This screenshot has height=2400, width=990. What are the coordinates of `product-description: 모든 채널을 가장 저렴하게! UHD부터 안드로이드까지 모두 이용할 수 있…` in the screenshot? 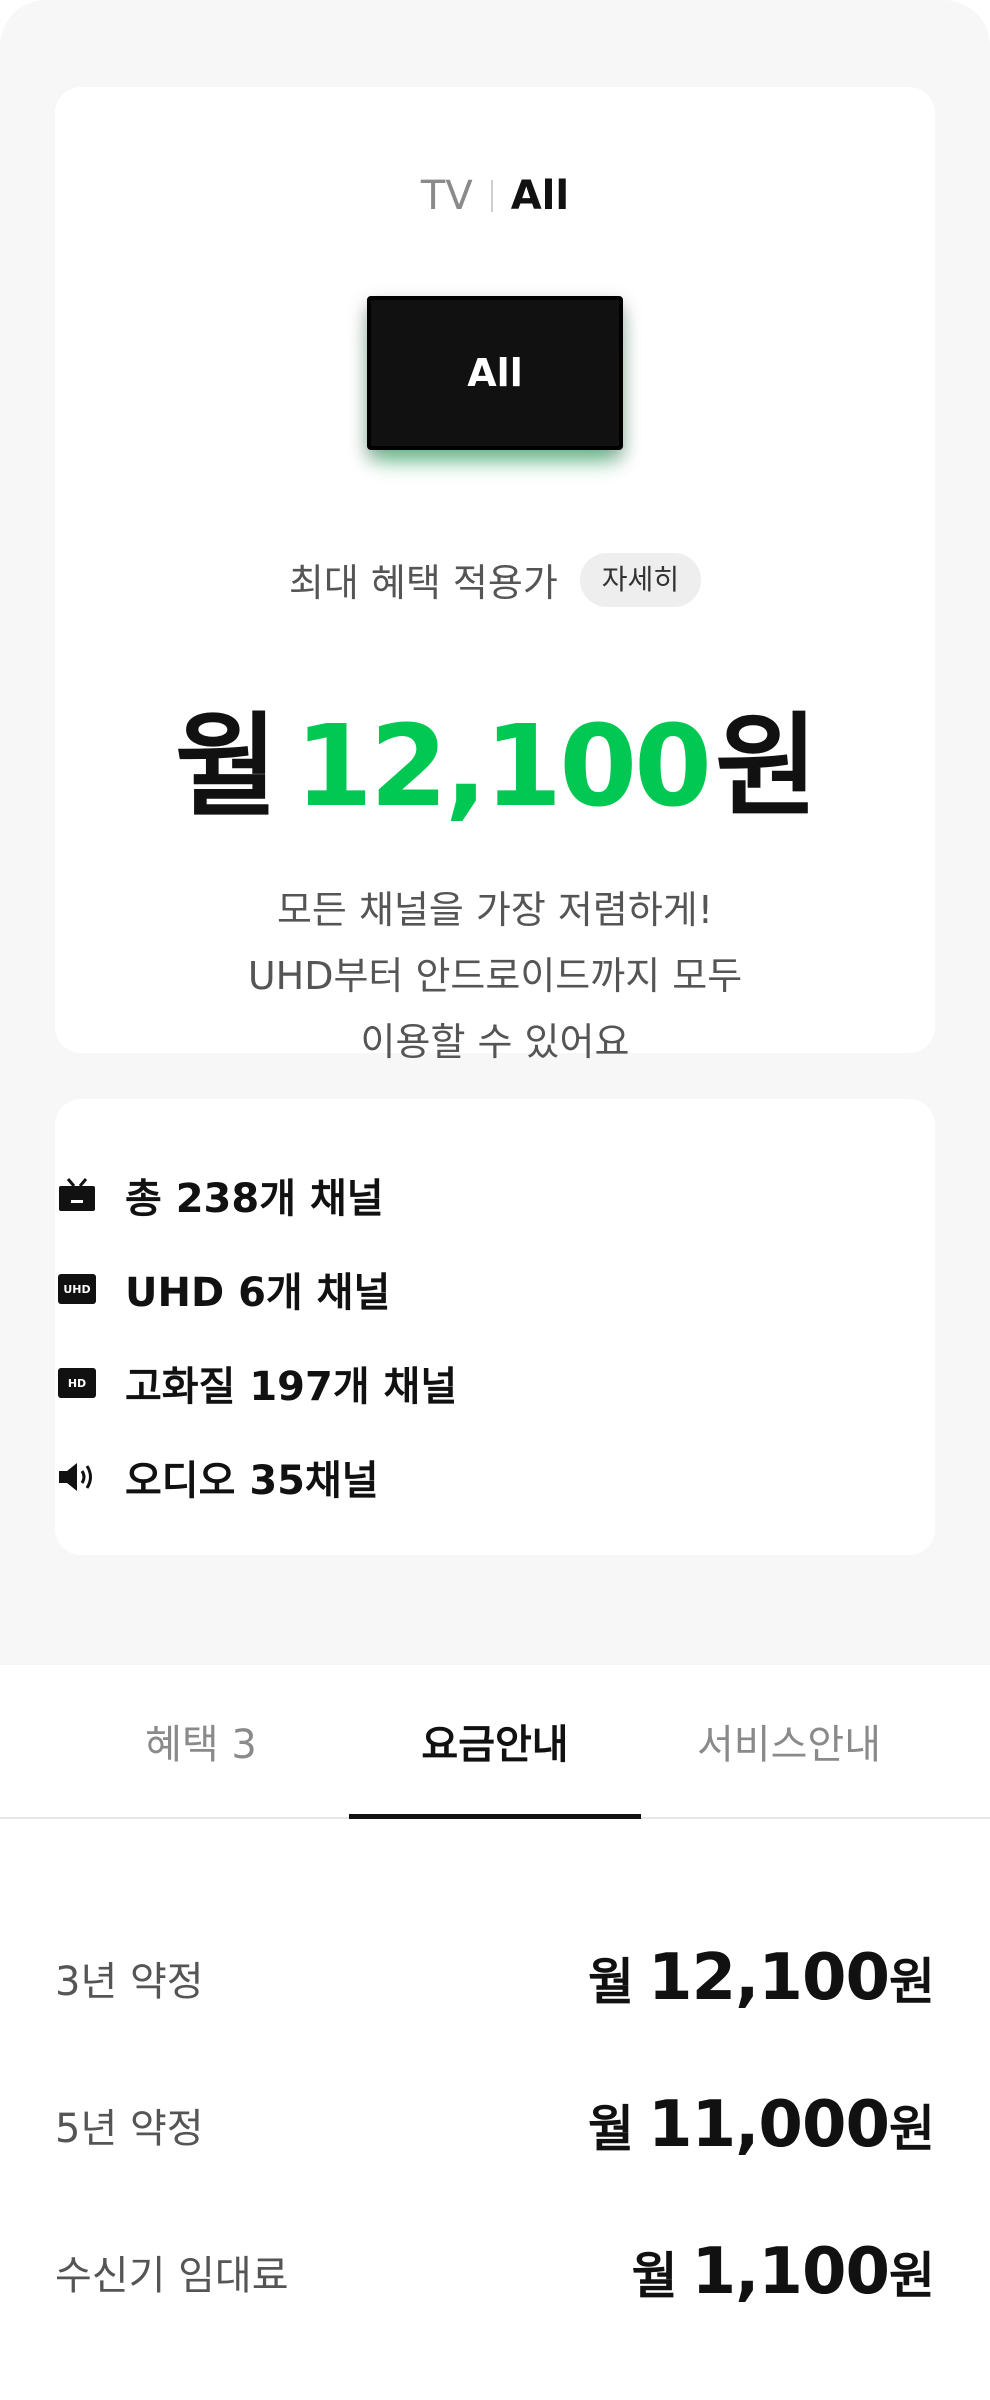 It's located at (495, 976).